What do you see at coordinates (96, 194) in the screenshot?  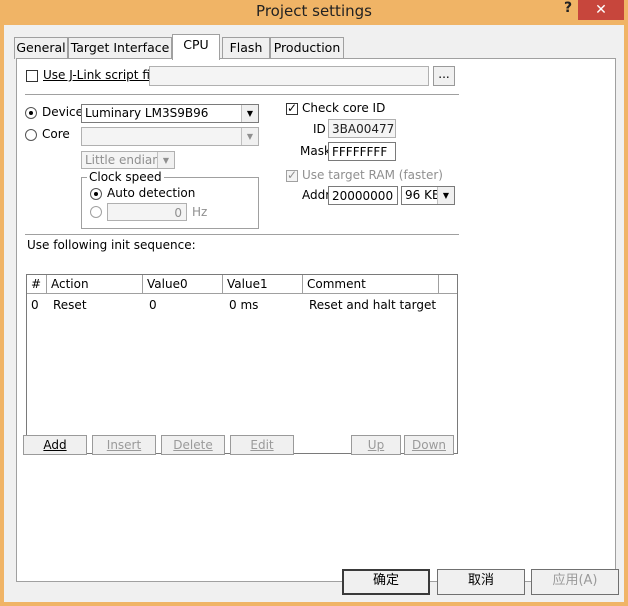 I see `auto-detection-radio` at bounding box center [96, 194].